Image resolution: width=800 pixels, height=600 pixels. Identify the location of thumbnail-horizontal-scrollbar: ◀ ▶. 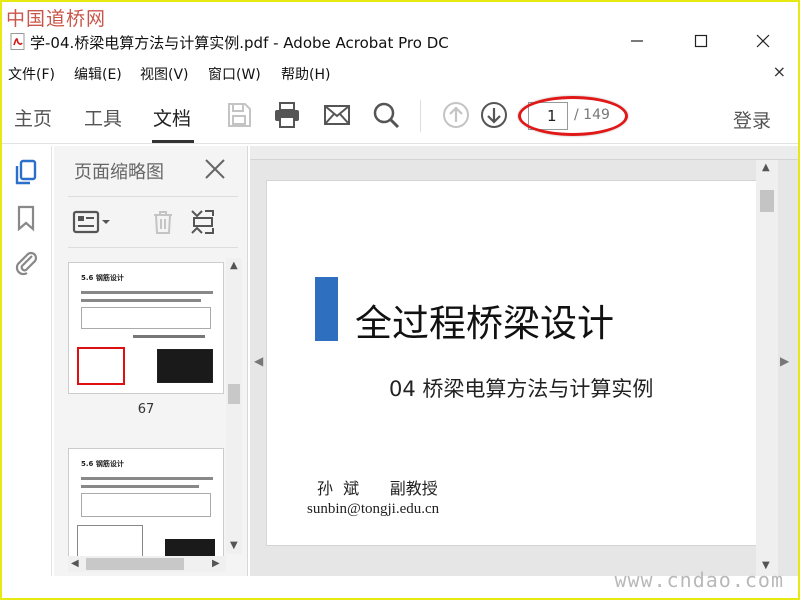
(147, 564).